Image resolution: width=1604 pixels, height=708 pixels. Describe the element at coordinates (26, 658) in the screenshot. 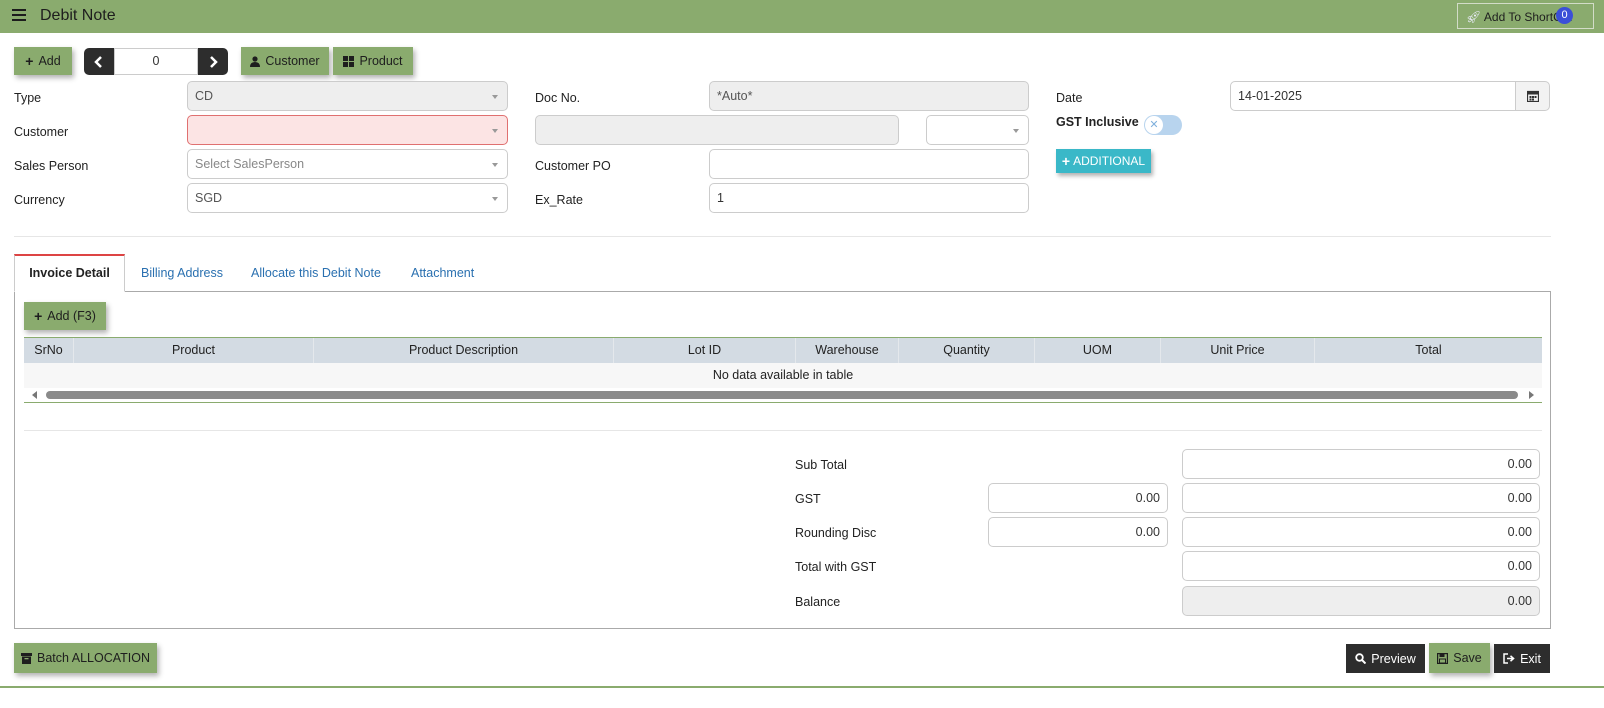

I see `archive-icon` at that location.